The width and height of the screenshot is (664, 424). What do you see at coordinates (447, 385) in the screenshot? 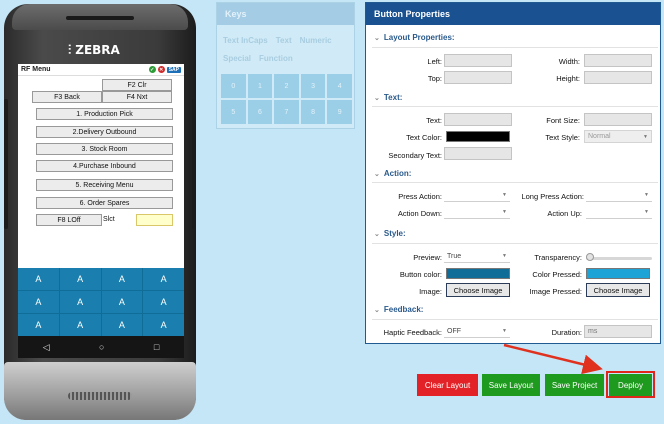
I see `clear-layout-button: Clear Layout` at bounding box center [447, 385].